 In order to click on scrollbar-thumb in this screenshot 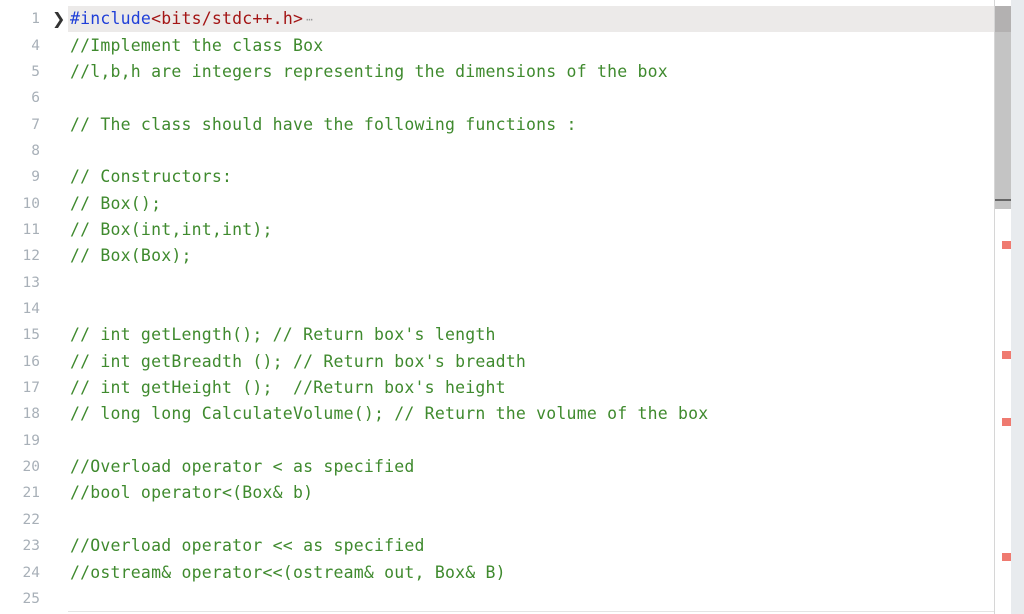, I will do `click(1003, 107)`.